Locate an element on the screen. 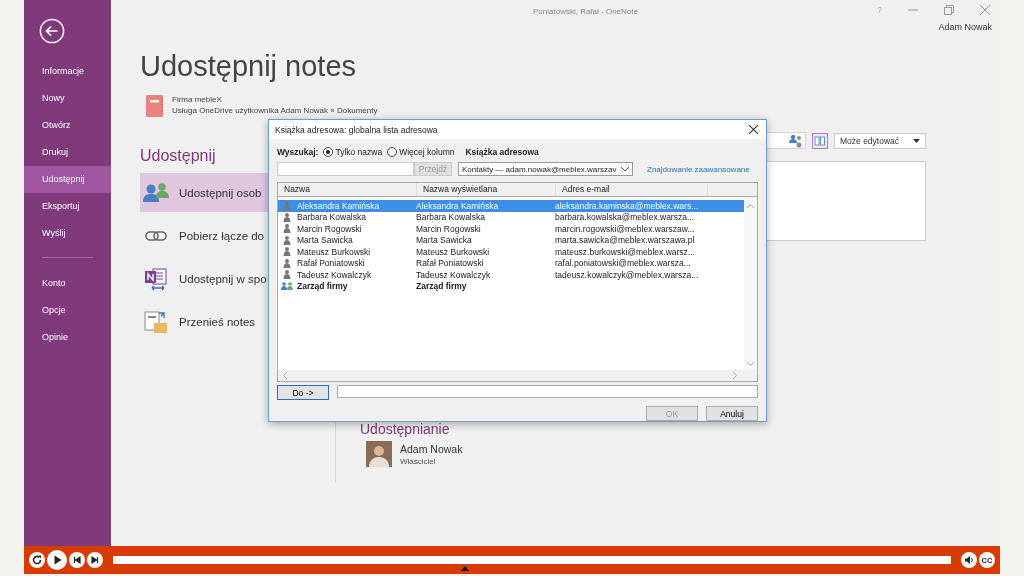  address-book-label: Książka adresowa is located at coordinates (502, 152).